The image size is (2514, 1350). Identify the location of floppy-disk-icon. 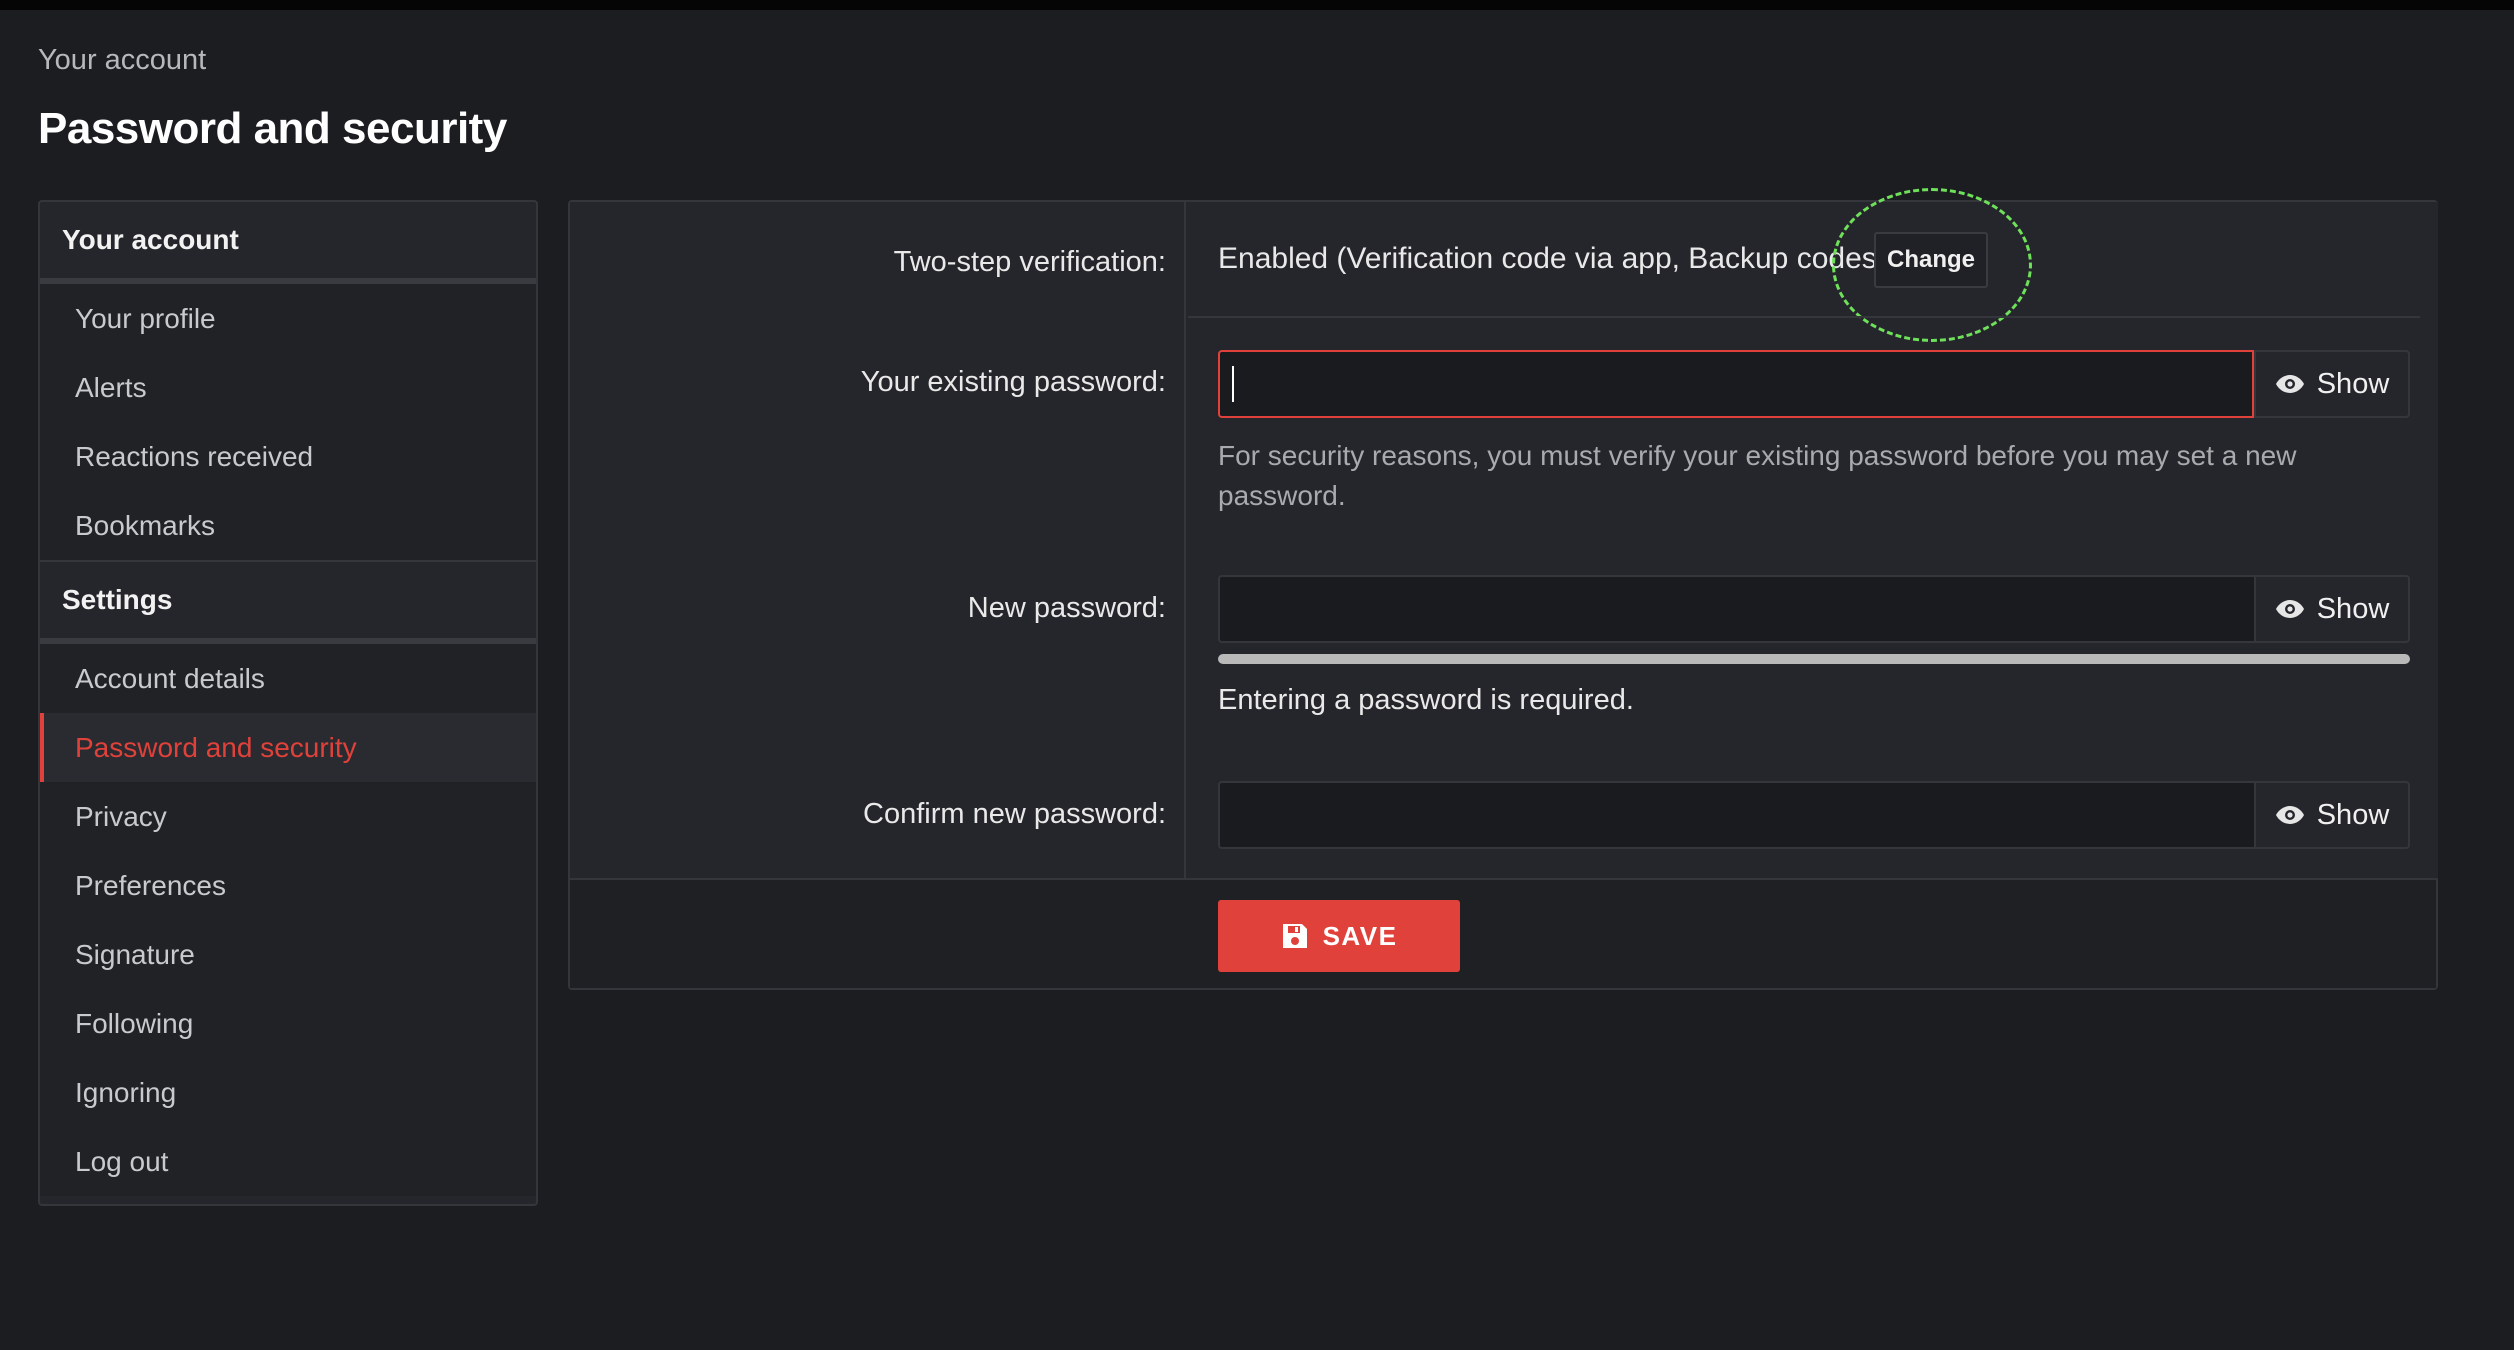
(1294, 936).